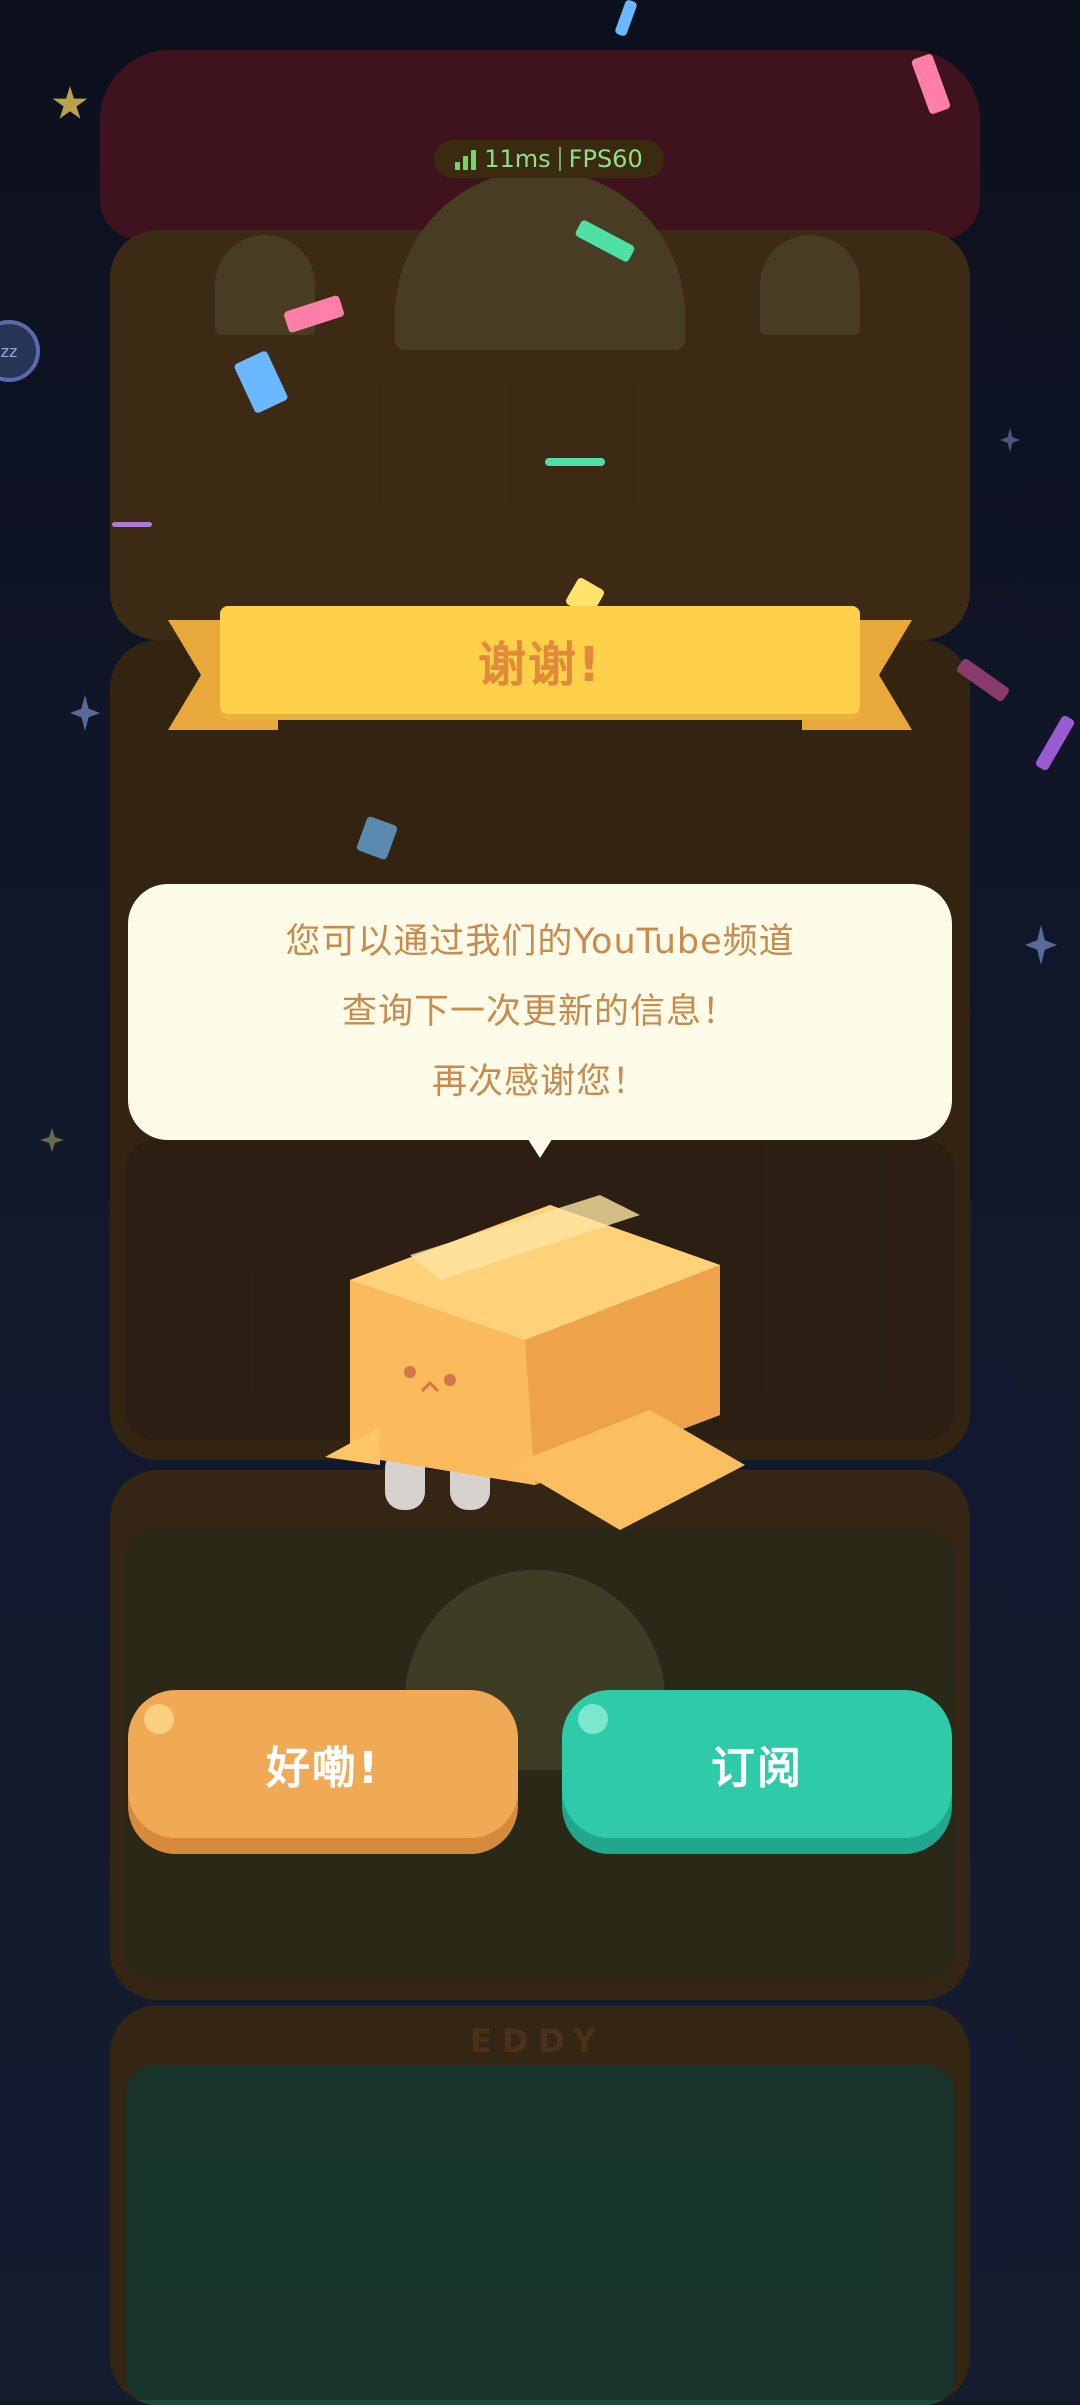 This screenshot has height=2405, width=1080. Describe the element at coordinates (466, 159) in the screenshot. I see `signal-bars-icon` at that location.